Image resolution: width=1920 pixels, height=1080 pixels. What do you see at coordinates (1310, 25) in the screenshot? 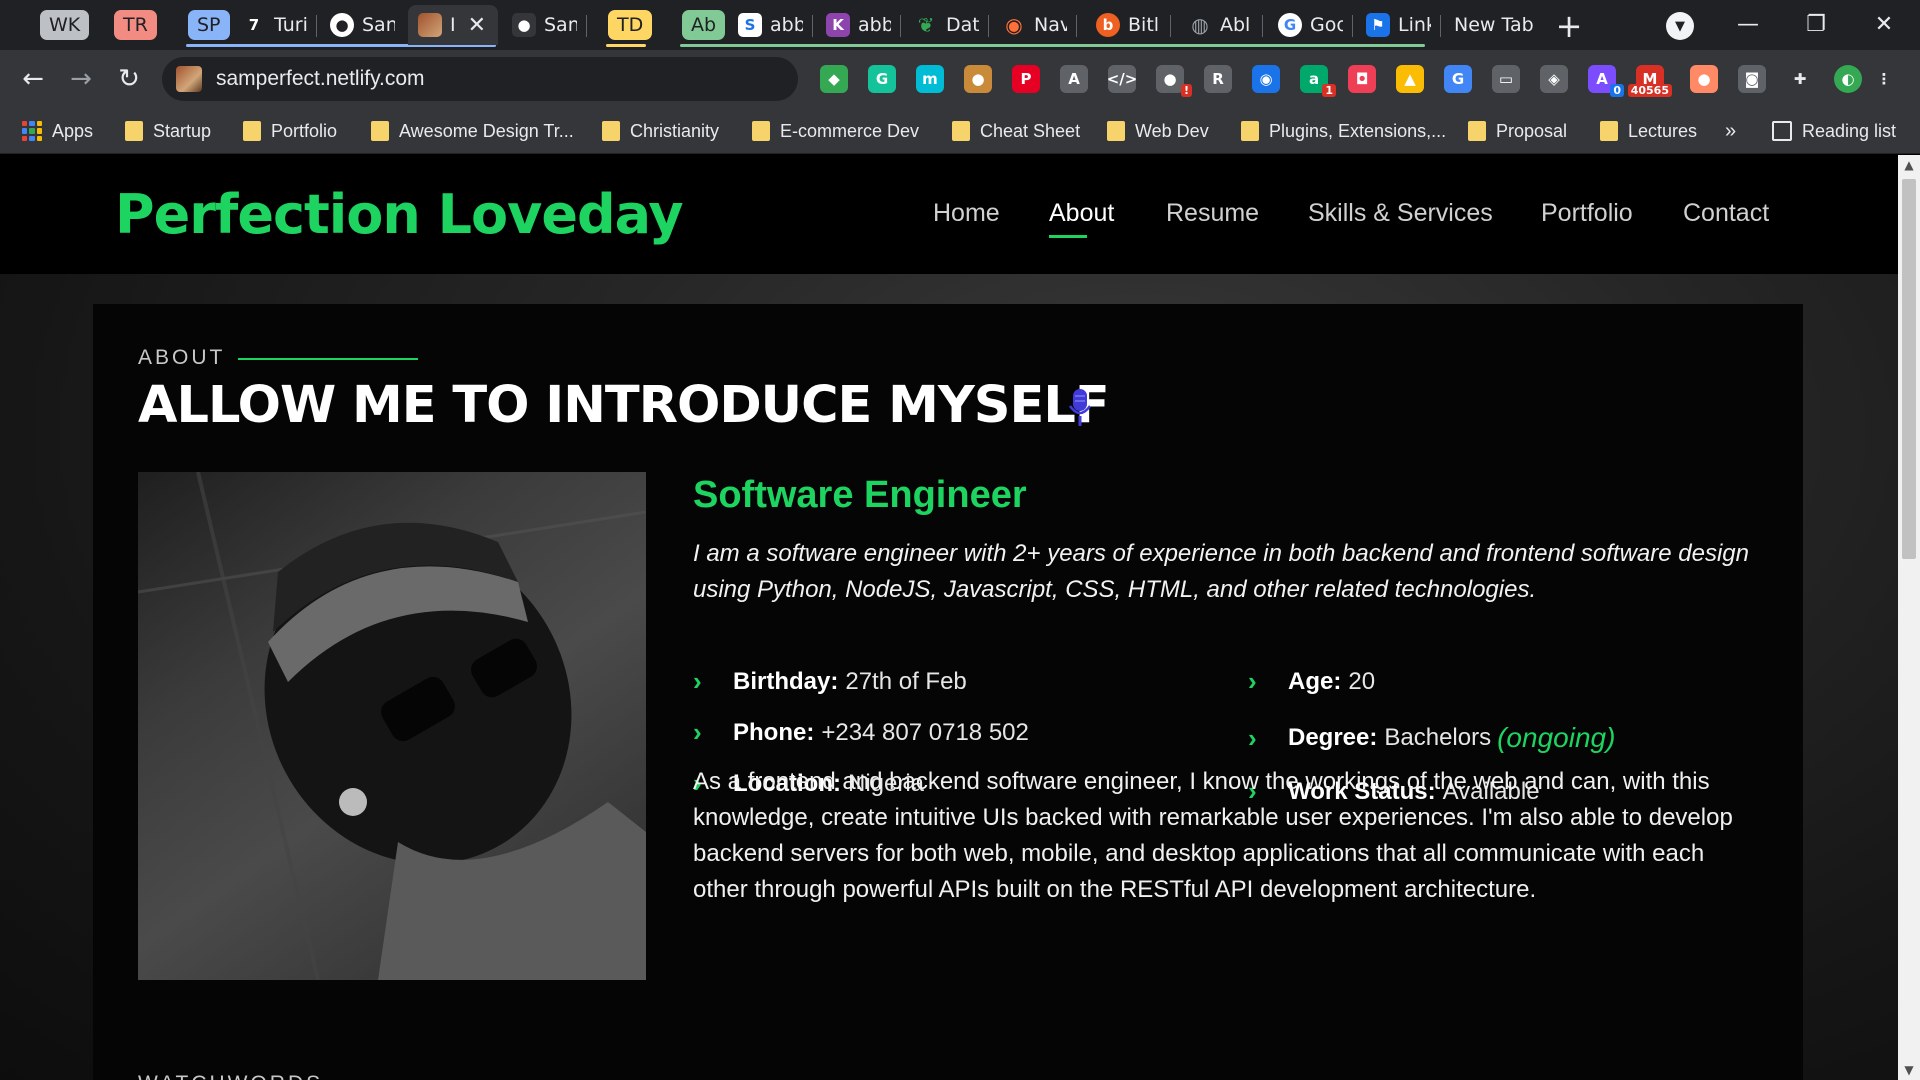
I see `tab-google: G Goo` at bounding box center [1310, 25].